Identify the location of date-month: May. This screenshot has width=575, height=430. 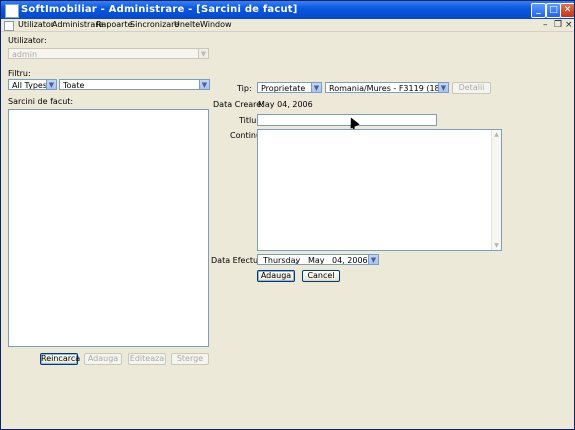
(316, 259).